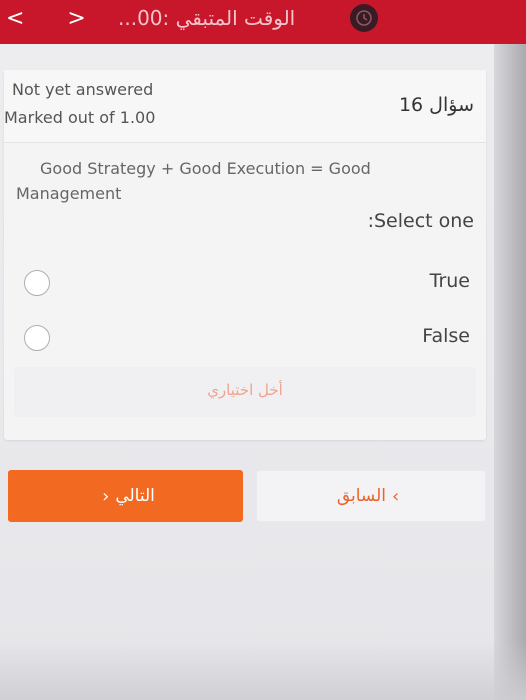 The width and height of the screenshot is (526, 700). I want to click on previous-button: › السابق, so click(371, 496).